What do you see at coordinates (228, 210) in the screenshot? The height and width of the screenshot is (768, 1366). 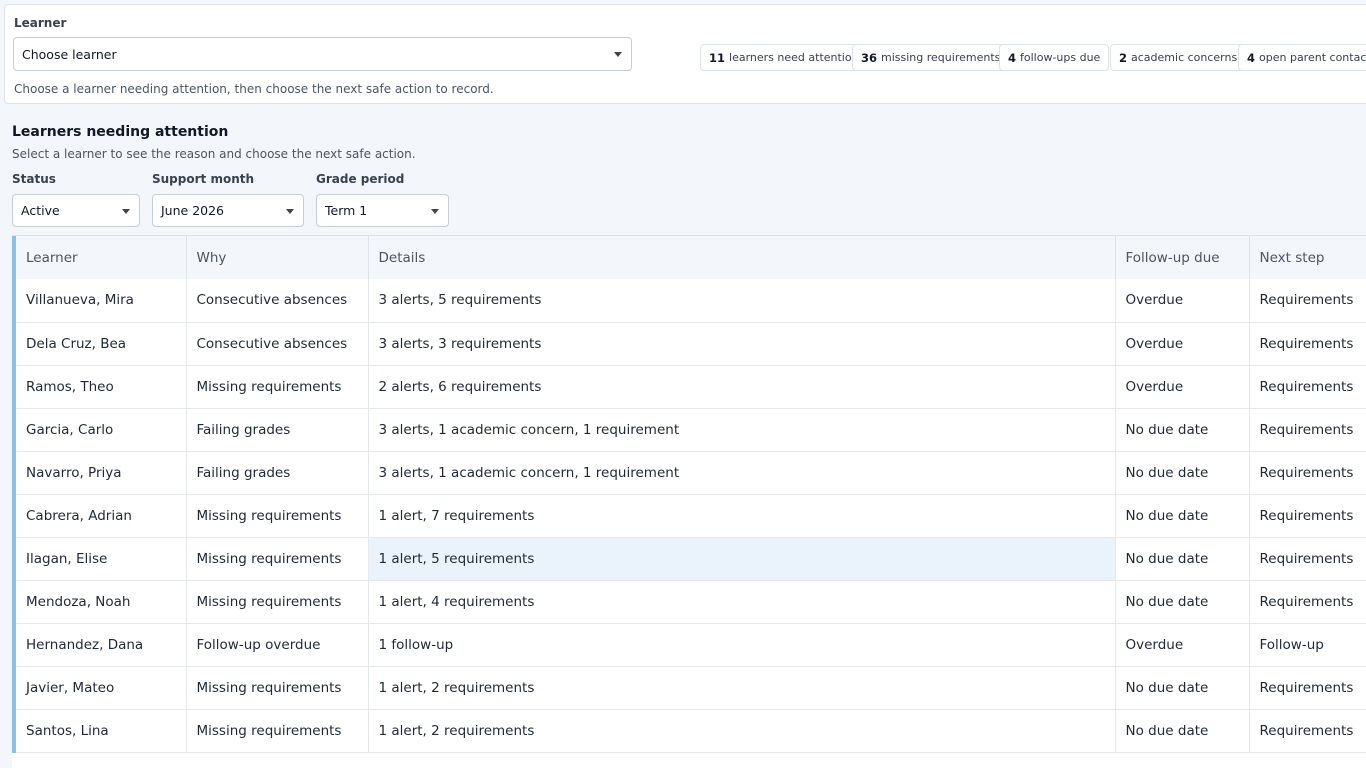 I see `month-filter-select: June 2026` at bounding box center [228, 210].